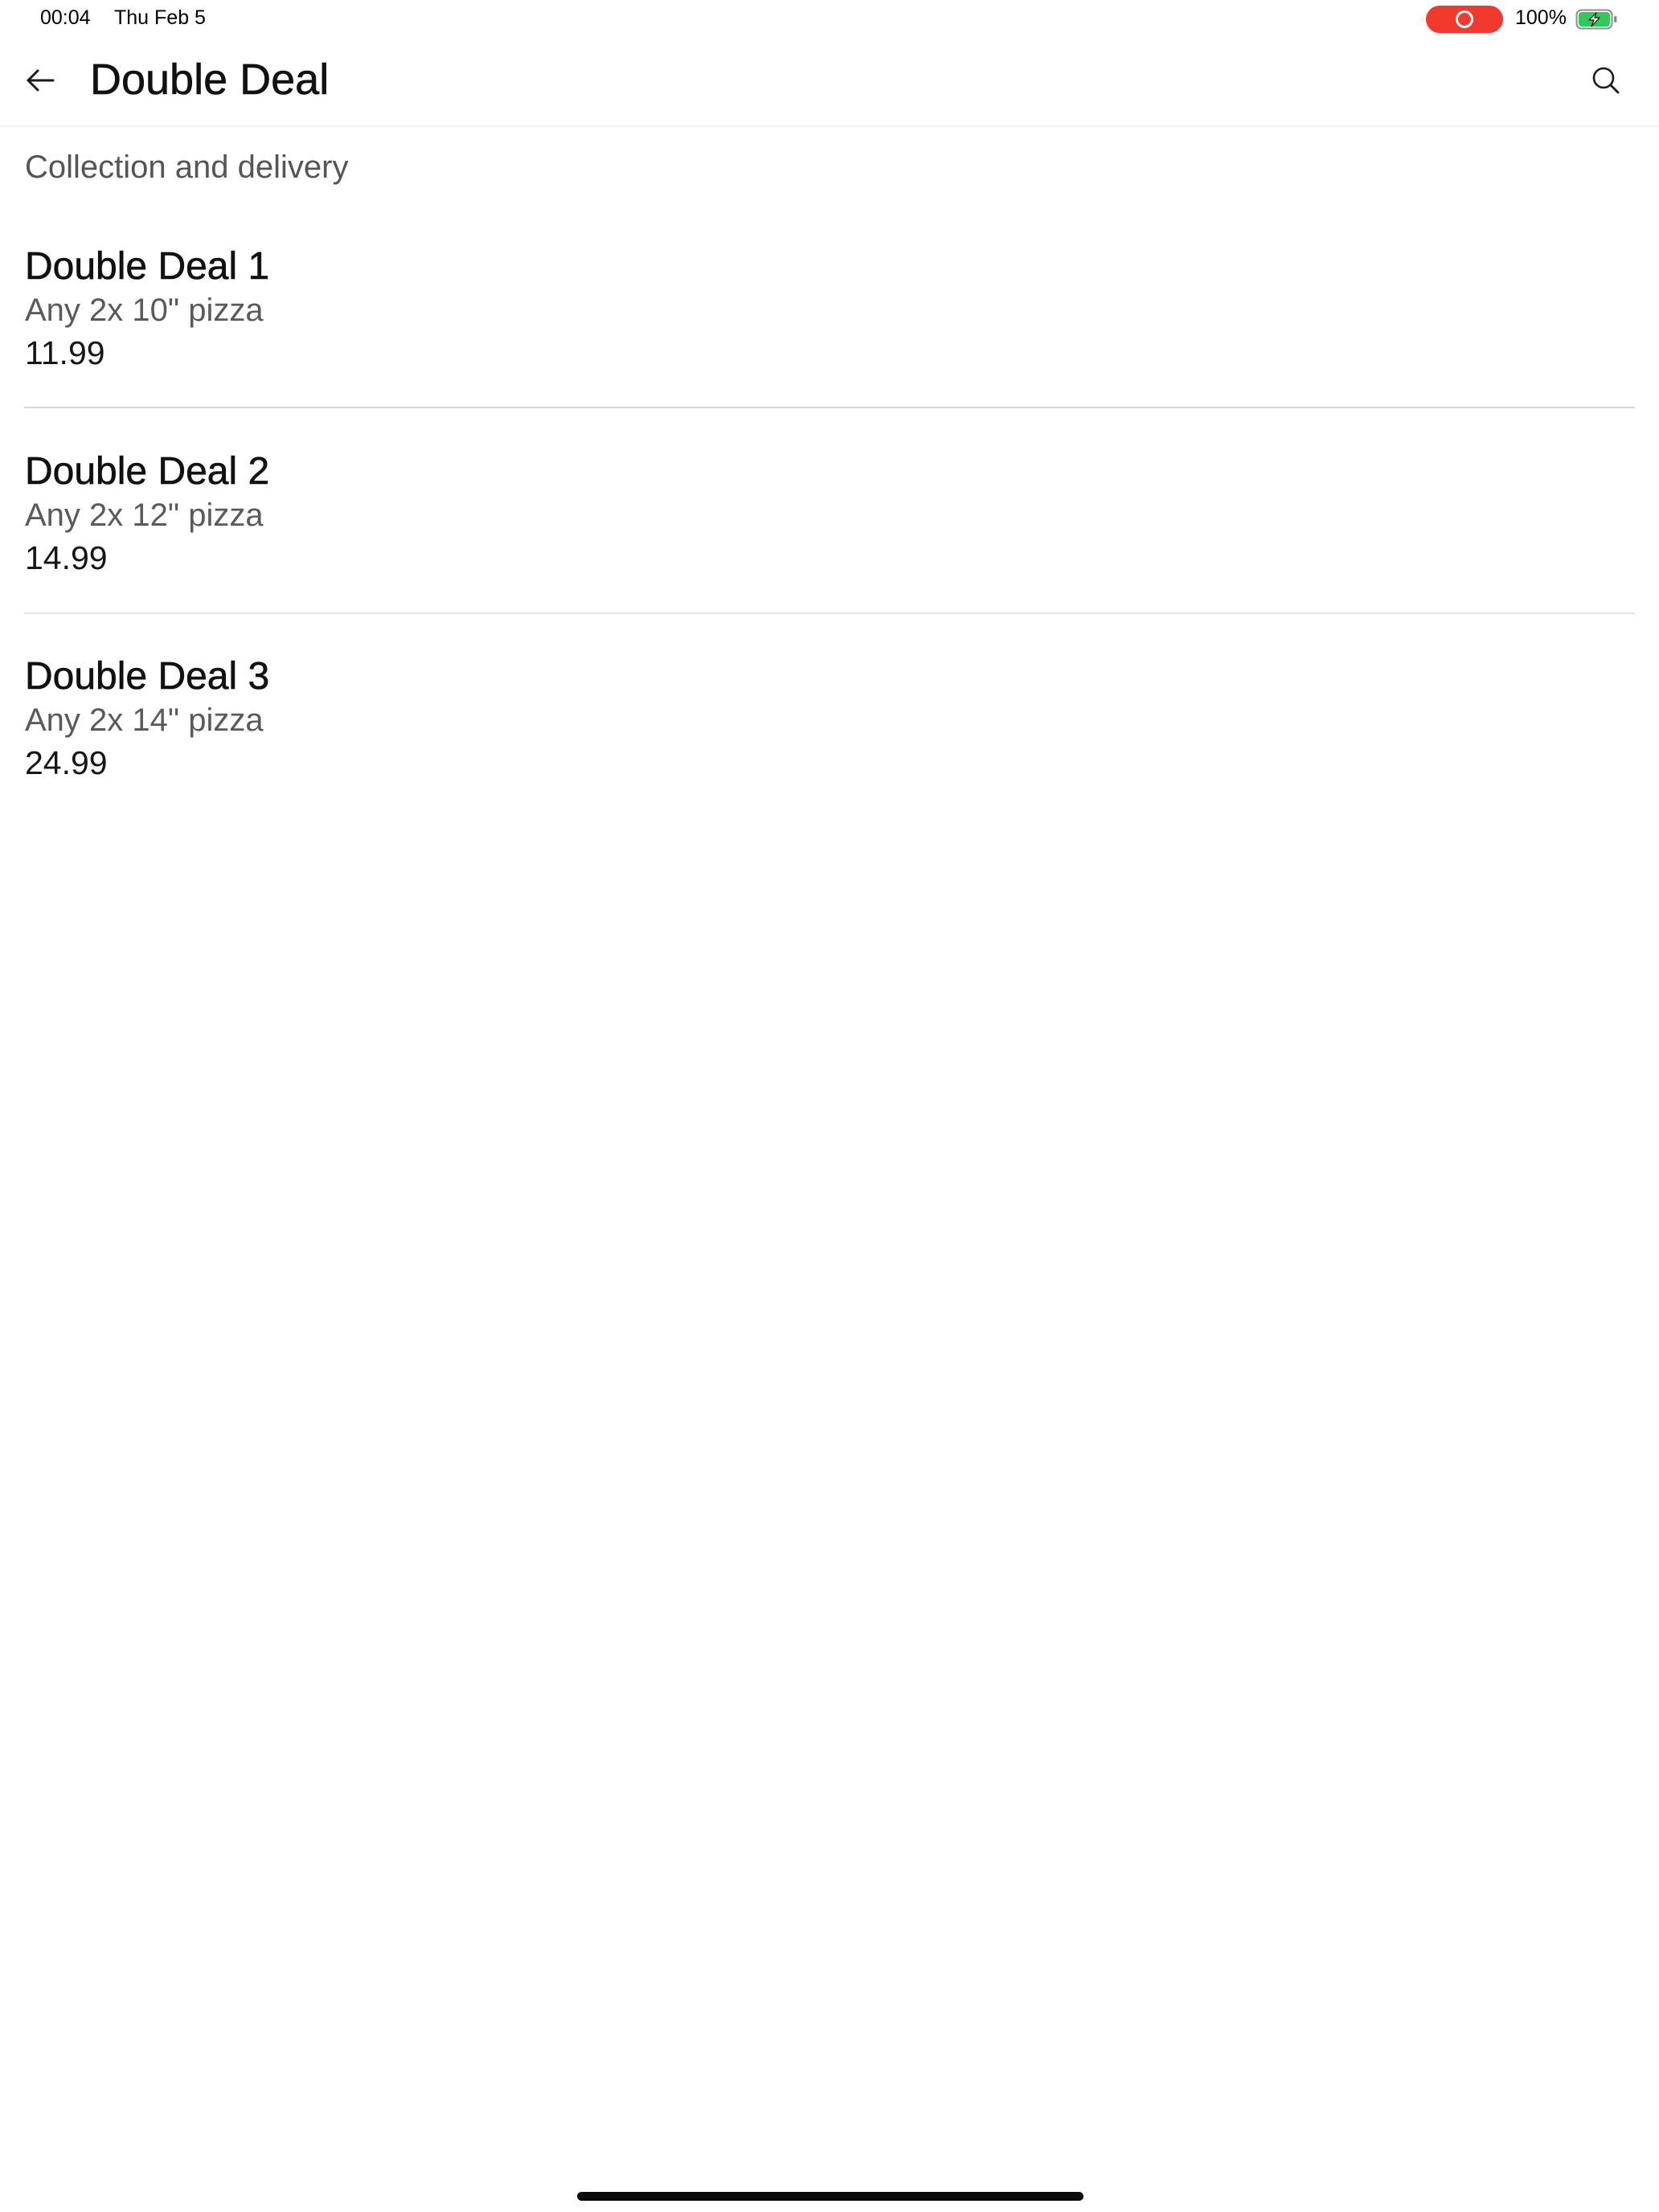  I want to click on battery-percentage: 100%, so click(1541, 17).